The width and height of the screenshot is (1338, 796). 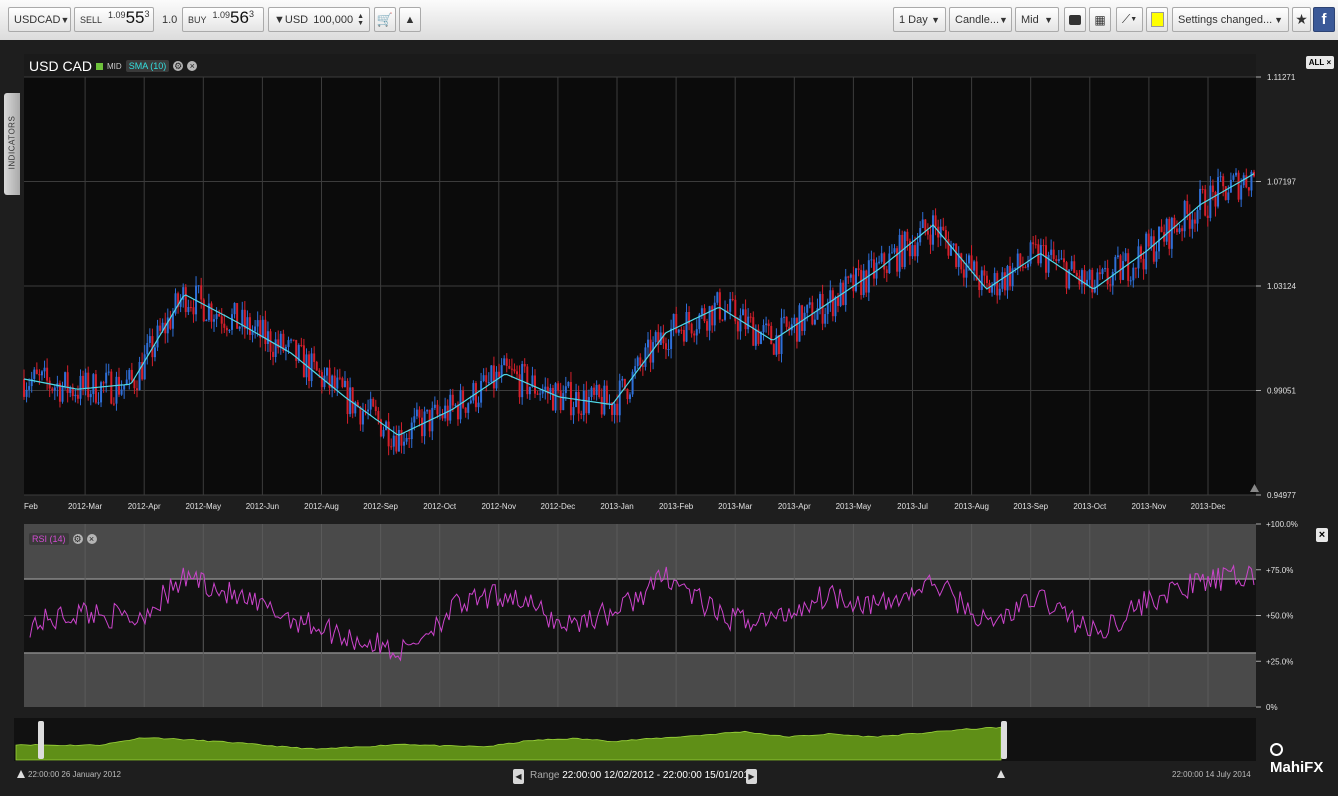 What do you see at coordinates (12, 144) in the screenshot?
I see `indicators-tab: INDICATORS` at bounding box center [12, 144].